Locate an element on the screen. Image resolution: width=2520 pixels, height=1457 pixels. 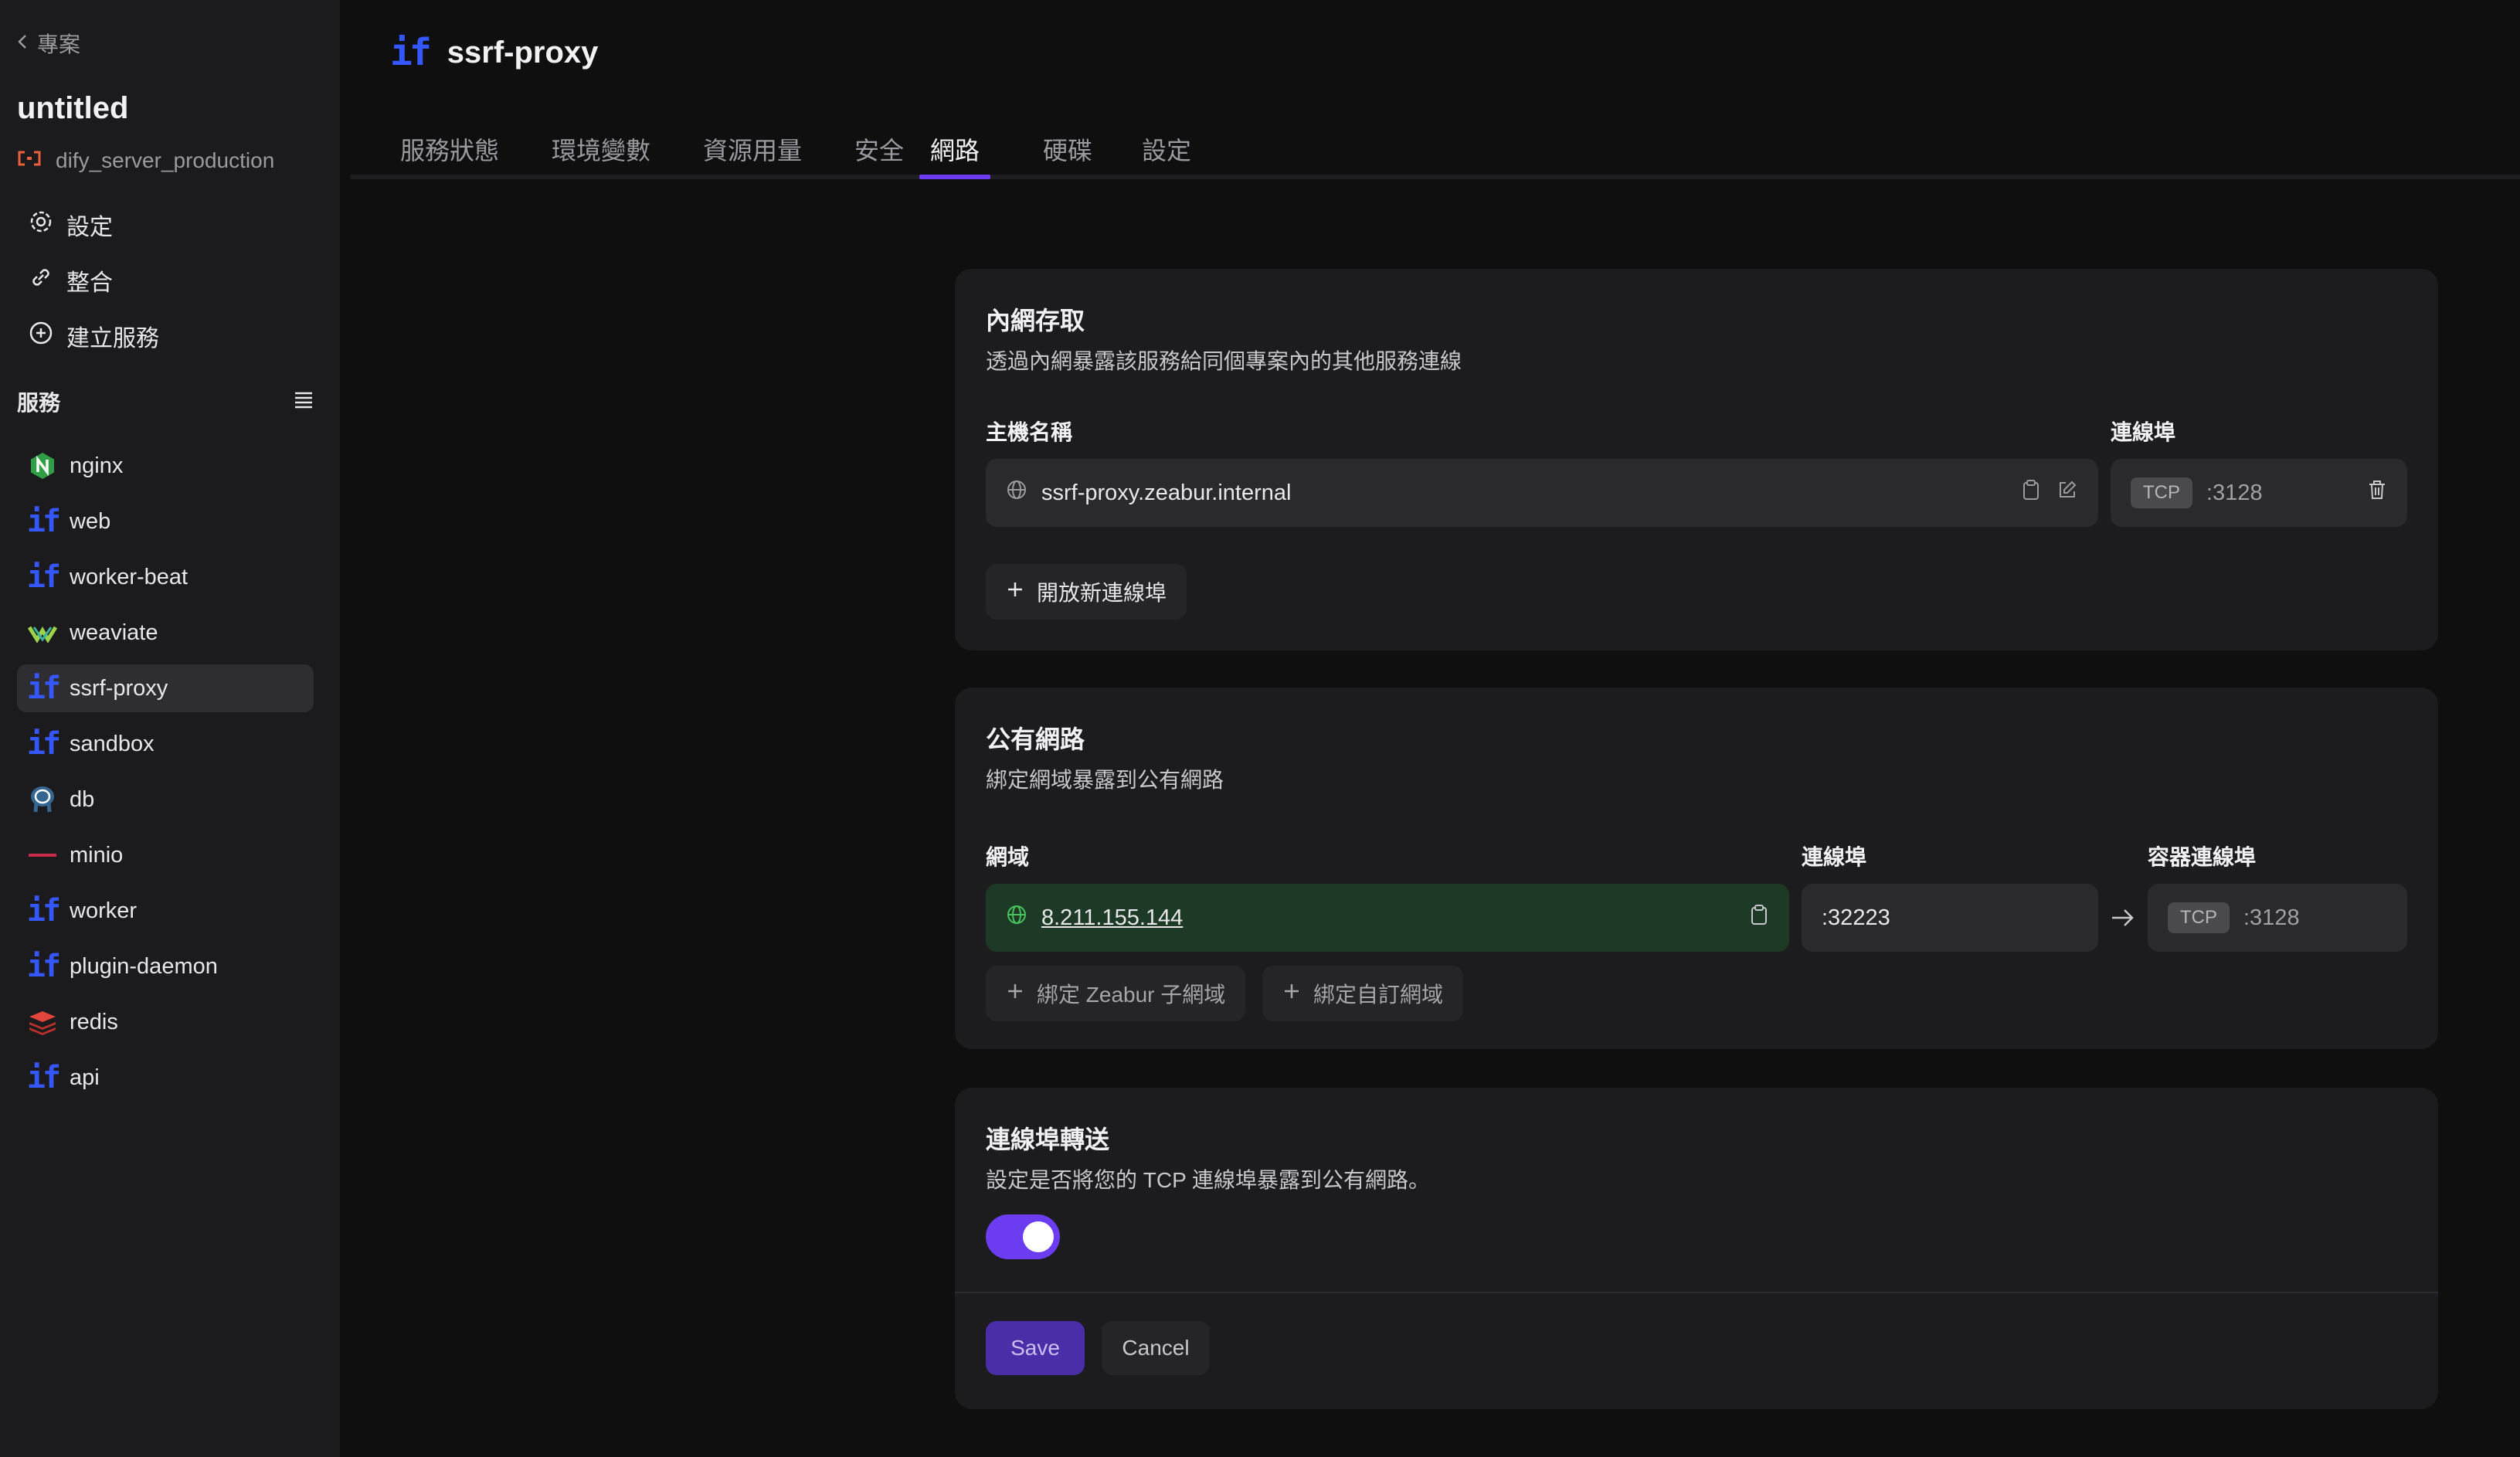
tab-network: 網路 is located at coordinates (955, 151).